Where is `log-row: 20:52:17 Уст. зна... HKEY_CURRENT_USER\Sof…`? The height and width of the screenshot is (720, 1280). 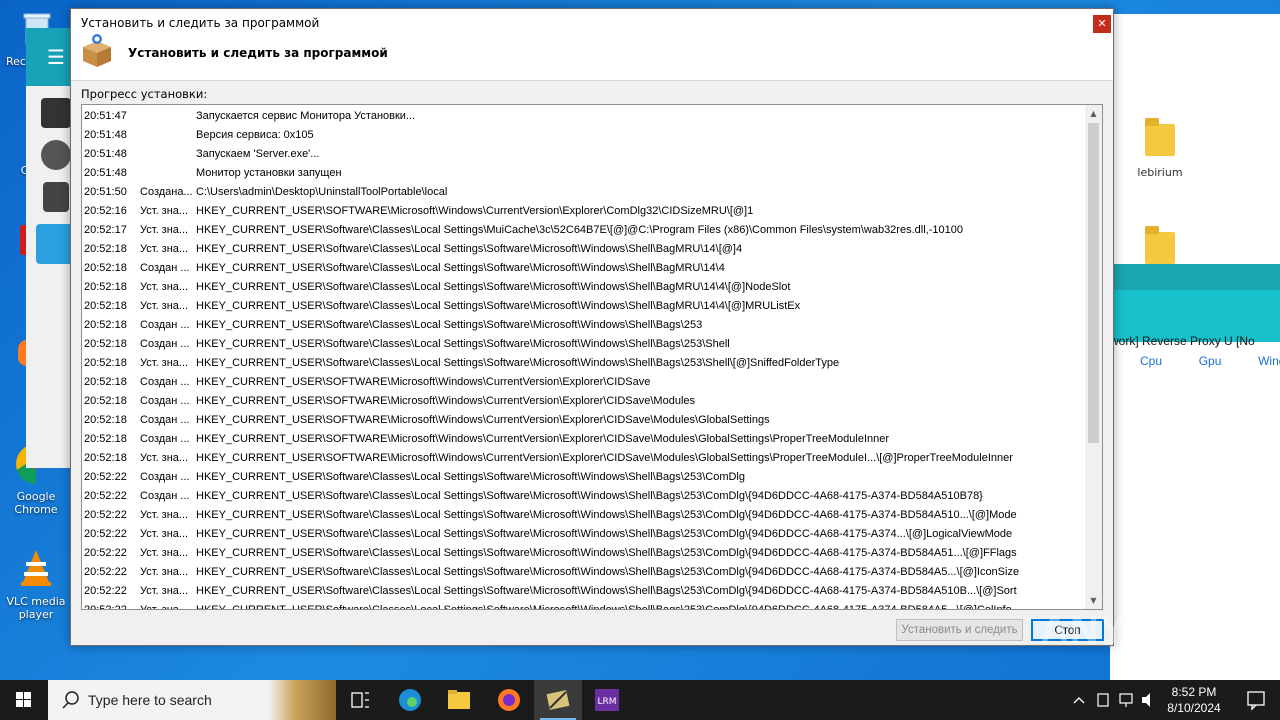 log-row: 20:52:17 Уст. зна... HKEY_CURRENT_USER\Sof… is located at coordinates (584, 230).